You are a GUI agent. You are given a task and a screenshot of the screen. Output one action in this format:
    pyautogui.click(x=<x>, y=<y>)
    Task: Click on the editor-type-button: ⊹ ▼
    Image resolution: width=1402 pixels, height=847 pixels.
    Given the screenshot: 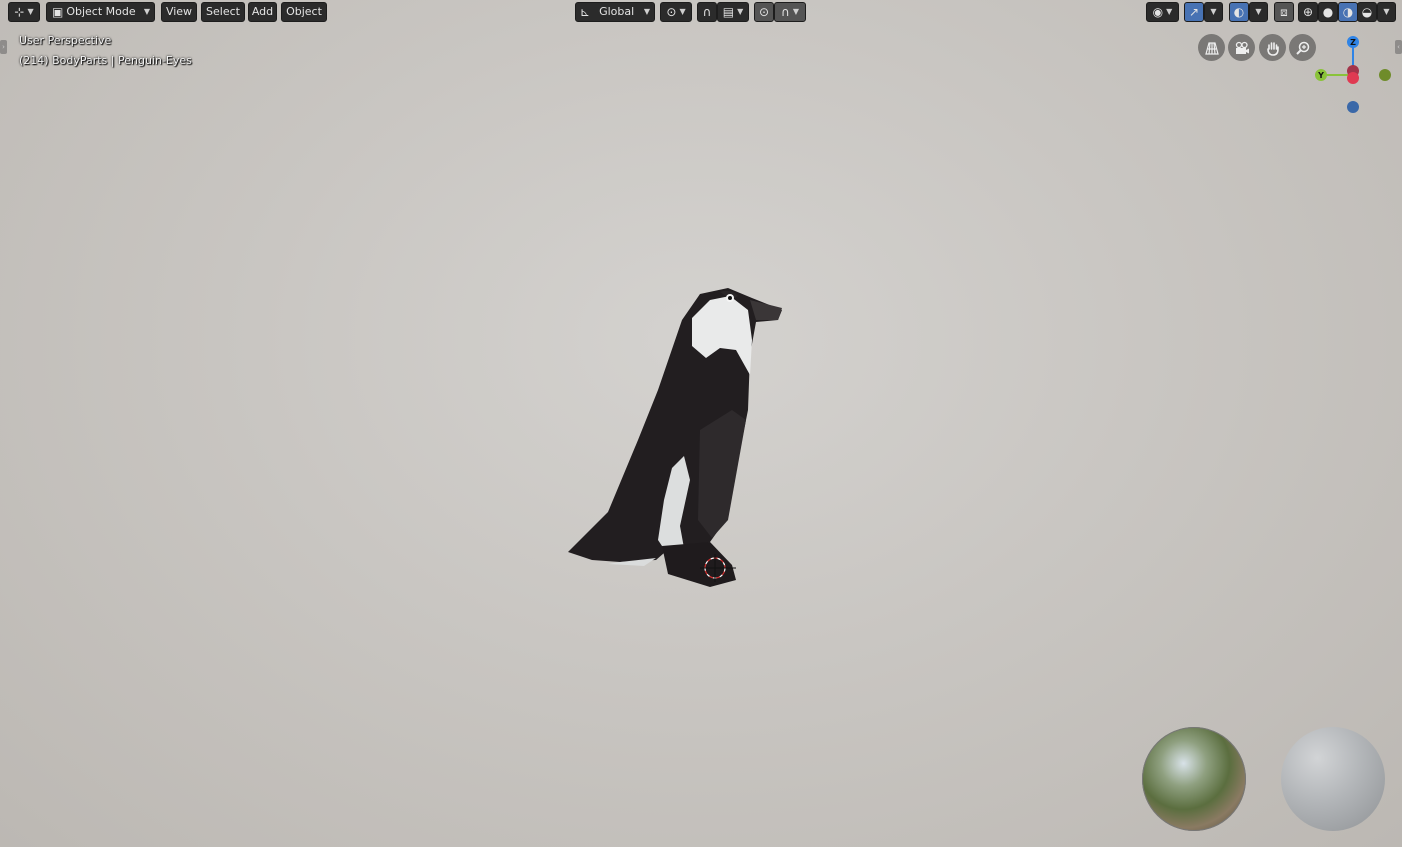 What is the action you would take?
    pyautogui.click(x=24, y=12)
    